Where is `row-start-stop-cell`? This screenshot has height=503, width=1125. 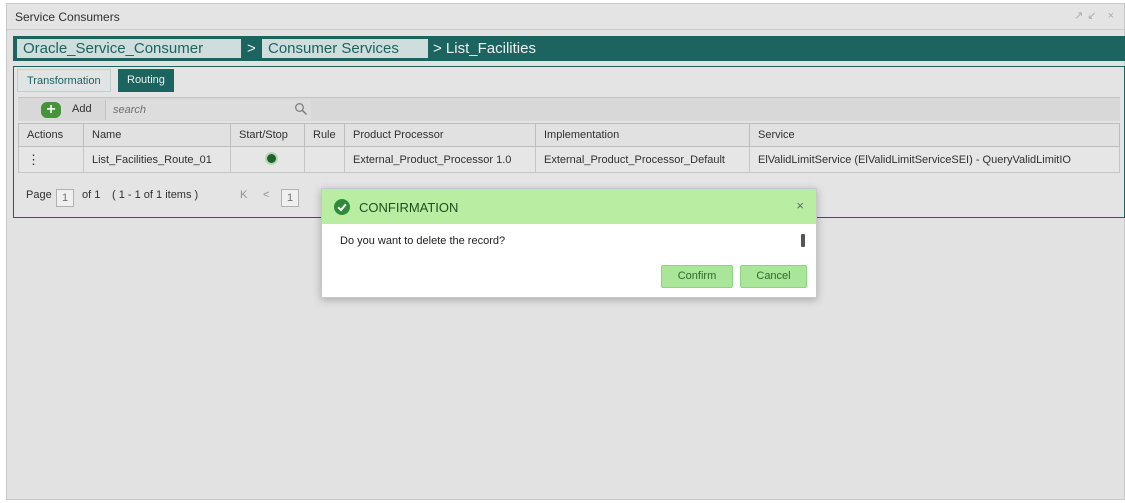 row-start-stop-cell is located at coordinates (267, 159).